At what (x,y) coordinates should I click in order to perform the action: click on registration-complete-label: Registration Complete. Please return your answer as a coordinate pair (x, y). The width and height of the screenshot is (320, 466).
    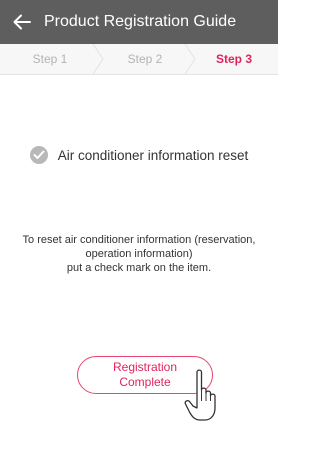
    Looking at the image, I should click on (145, 375).